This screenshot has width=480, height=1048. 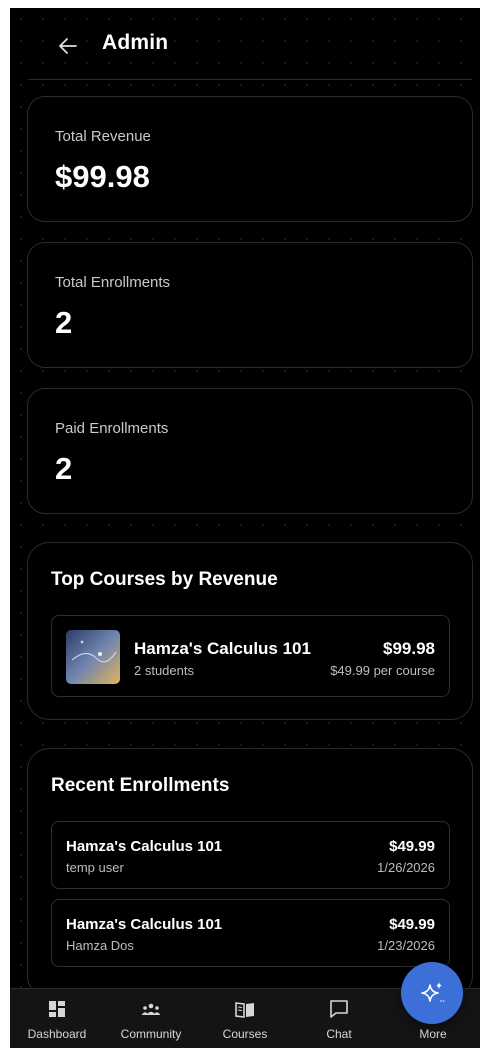 What do you see at coordinates (250, 79) in the screenshot?
I see `header-divider` at bounding box center [250, 79].